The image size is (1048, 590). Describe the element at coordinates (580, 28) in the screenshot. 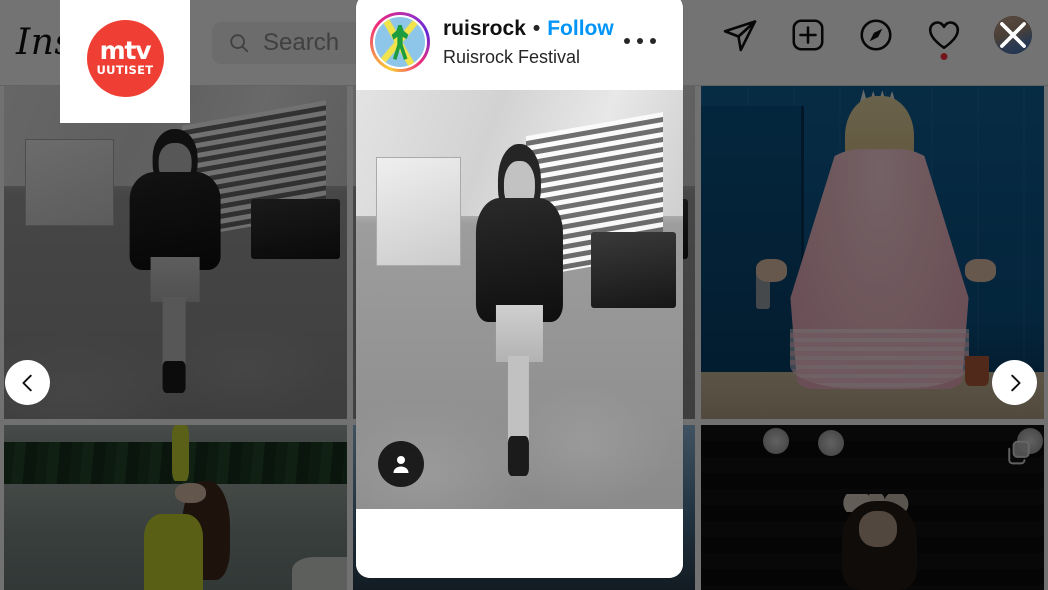

I see `follow-button: Follow` at that location.